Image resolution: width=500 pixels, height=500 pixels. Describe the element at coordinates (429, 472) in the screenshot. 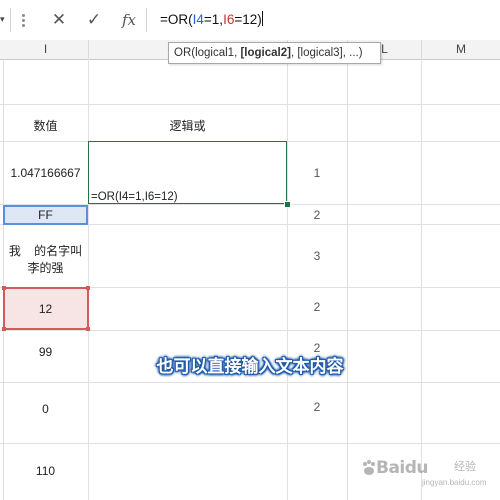

I see `baidu-jingyan-watermark: Baidu 经验 jingyan.baidu.com` at that location.